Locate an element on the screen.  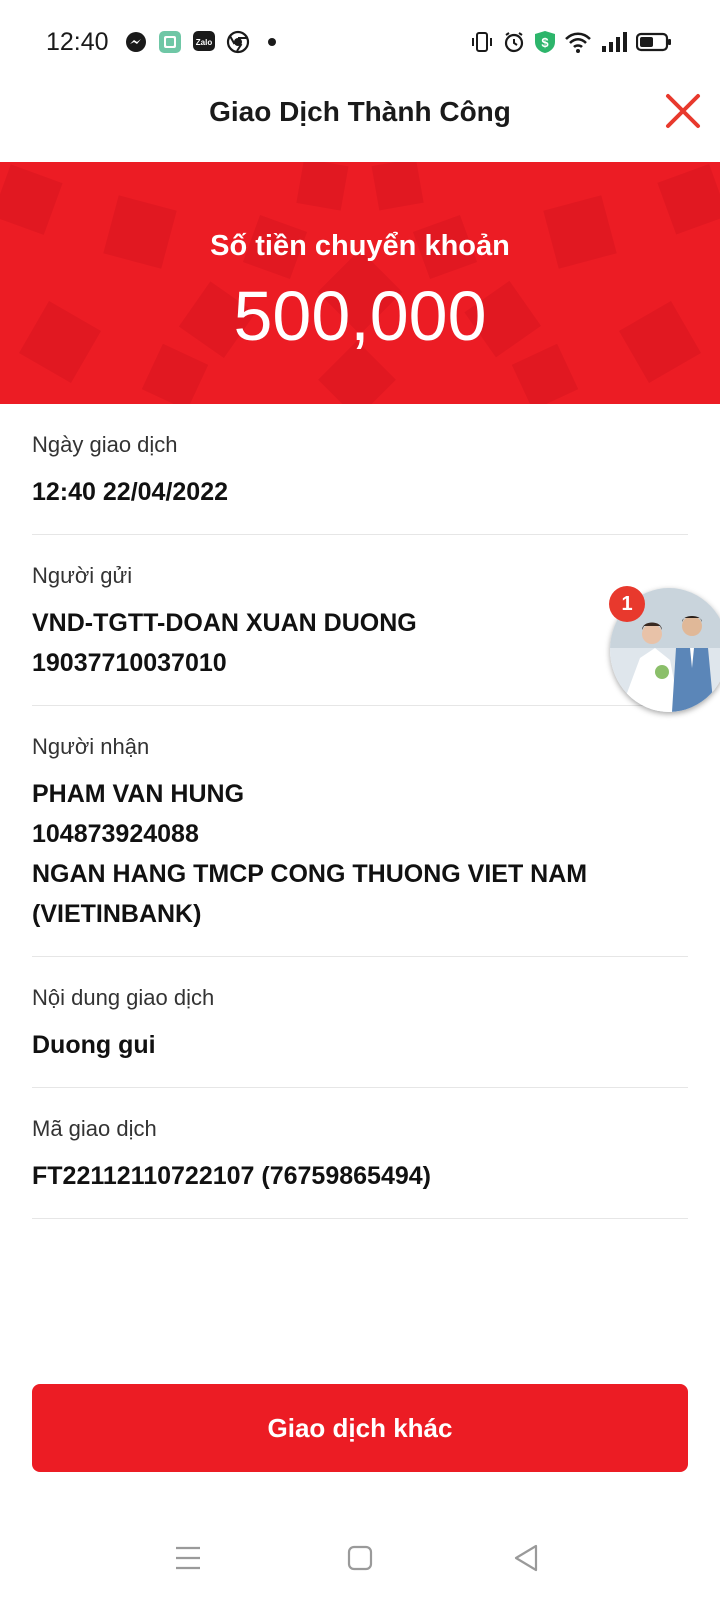
nav-back-button is located at coordinates (526, 1558).